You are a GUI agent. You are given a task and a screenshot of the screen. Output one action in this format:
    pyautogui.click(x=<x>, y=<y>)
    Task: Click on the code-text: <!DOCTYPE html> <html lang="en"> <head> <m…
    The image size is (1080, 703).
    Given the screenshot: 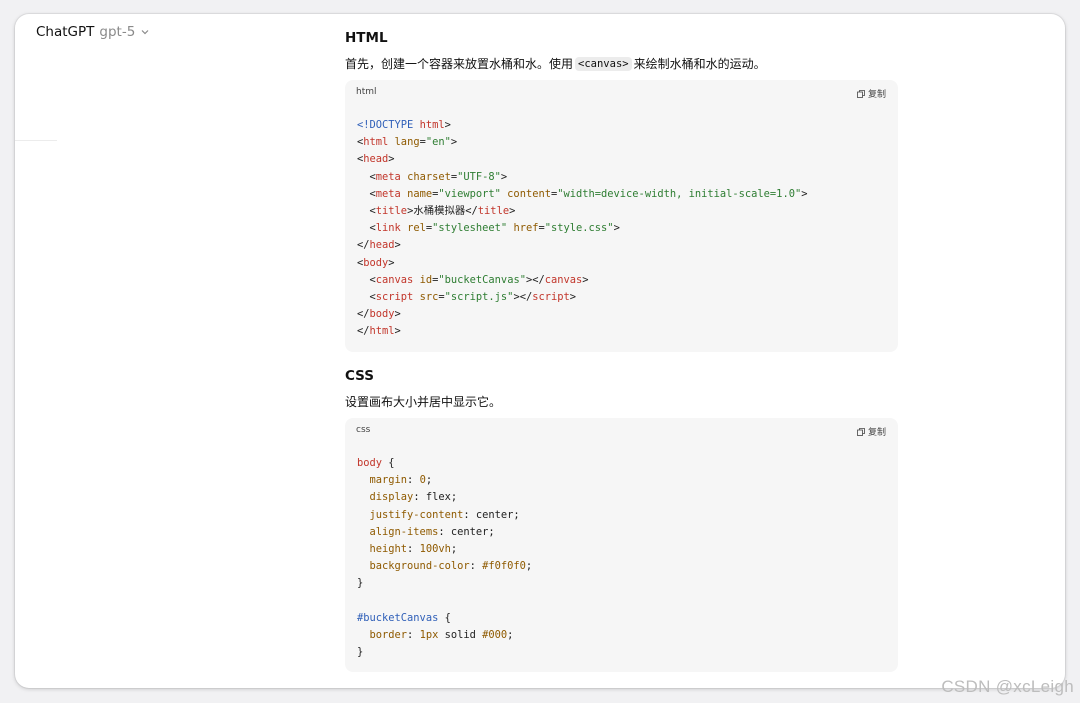 What is the action you would take?
    pyautogui.click(x=582, y=228)
    